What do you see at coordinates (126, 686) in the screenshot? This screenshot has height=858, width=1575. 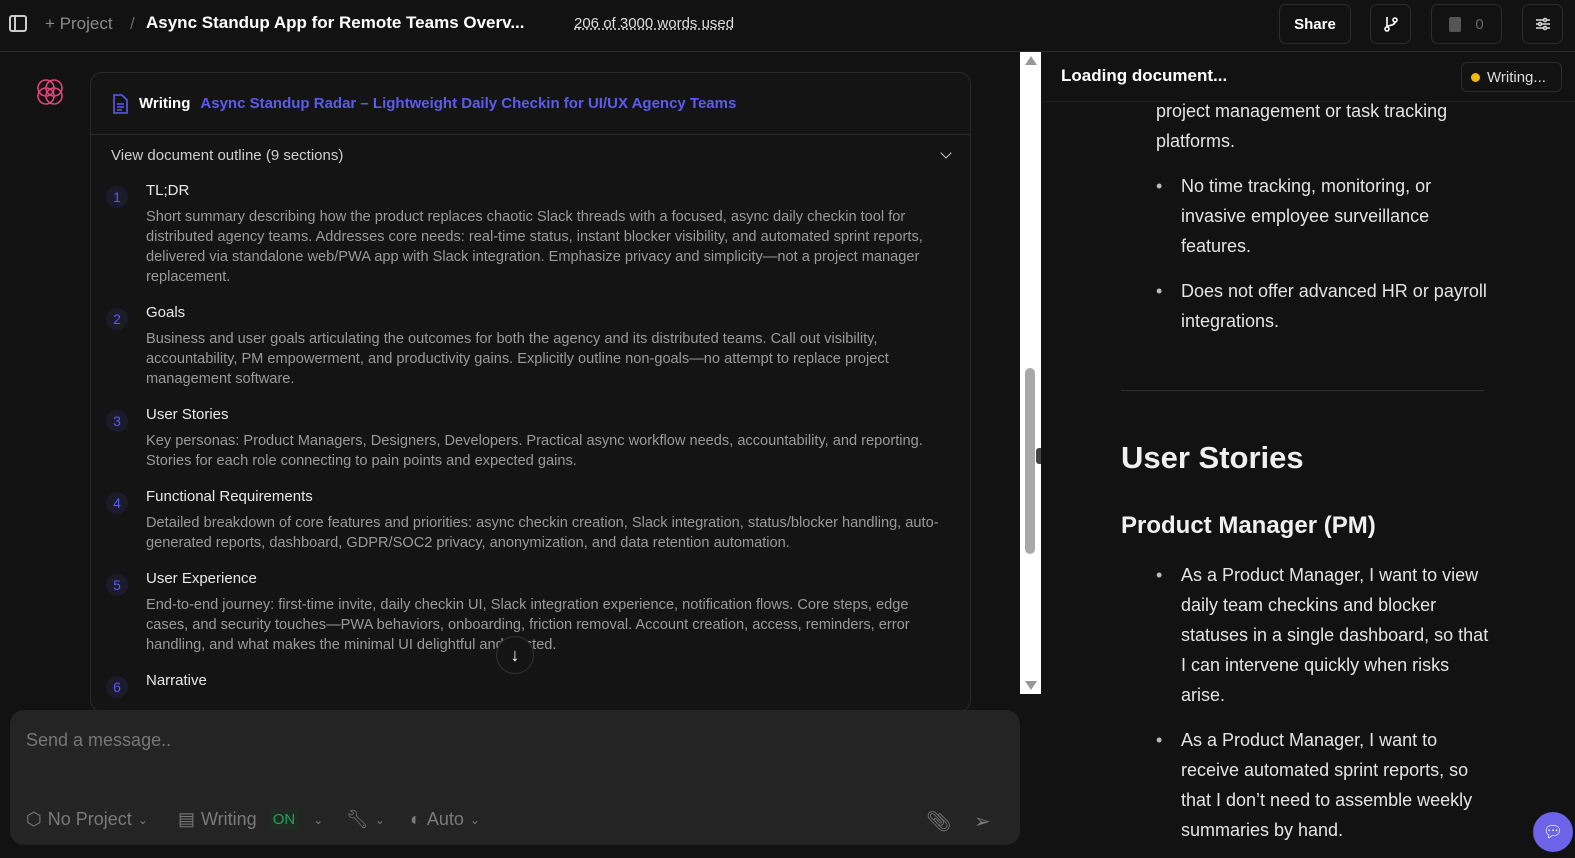 I see `section-number: 6` at bounding box center [126, 686].